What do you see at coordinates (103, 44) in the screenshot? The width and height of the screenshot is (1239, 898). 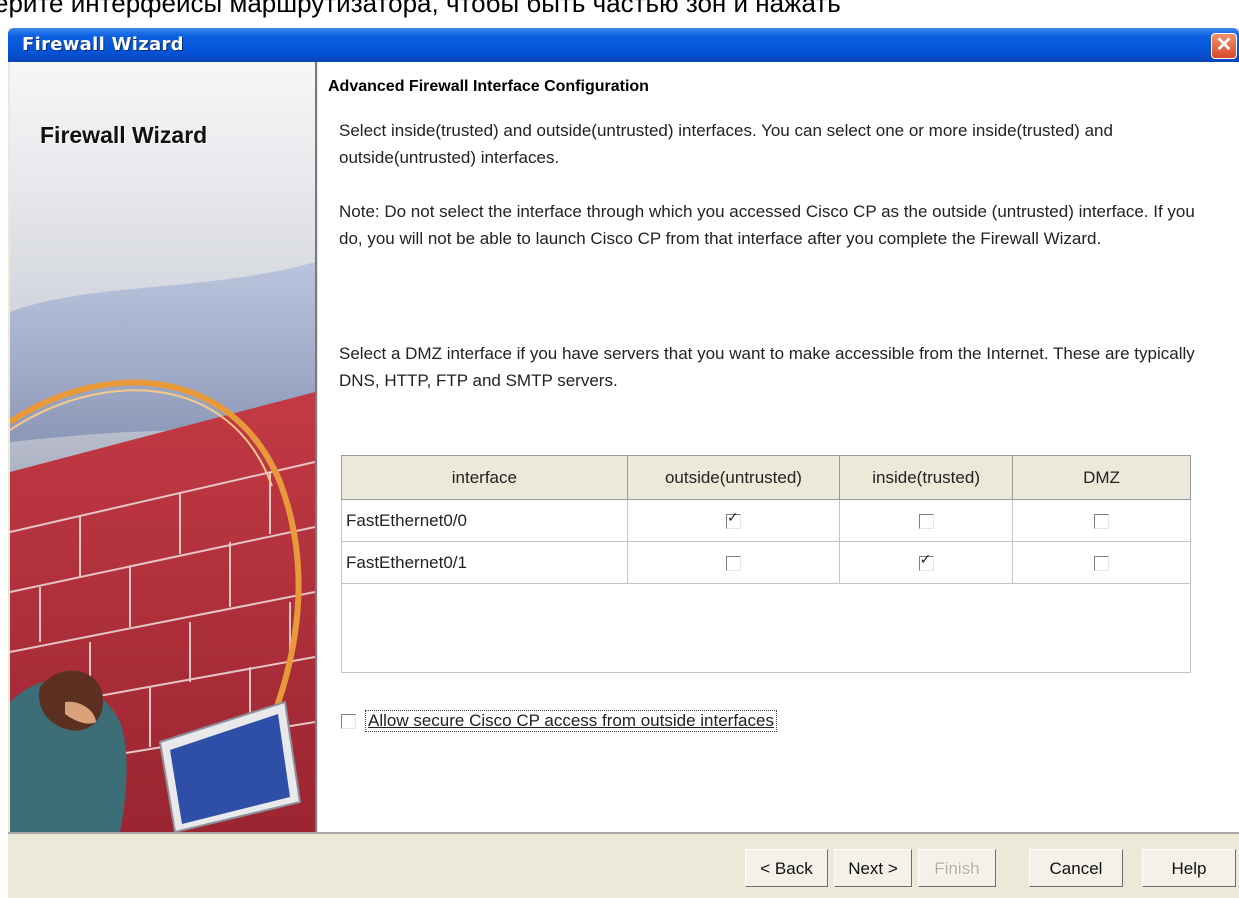 I see `window-title: Firewall Wizard` at bounding box center [103, 44].